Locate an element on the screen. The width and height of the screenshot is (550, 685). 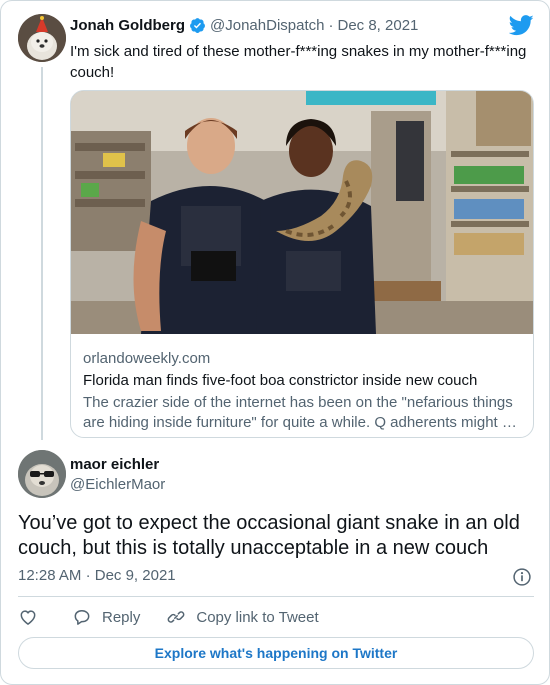
actions-divider is located at coordinates (276, 596).